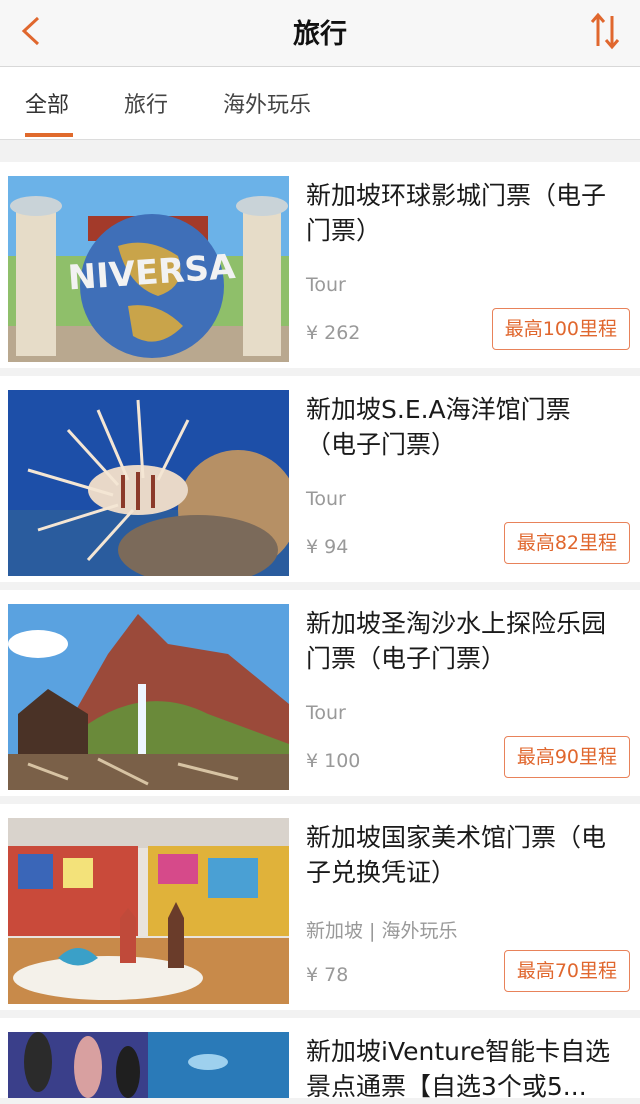 Image resolution: width=640 pixels, height=1104 pixels. What do you see at coordinates (382, 931) in the screenshot?
I see `product-subtitle: 新加坡 | 海外玩乐` at bounding box center [382, 931].